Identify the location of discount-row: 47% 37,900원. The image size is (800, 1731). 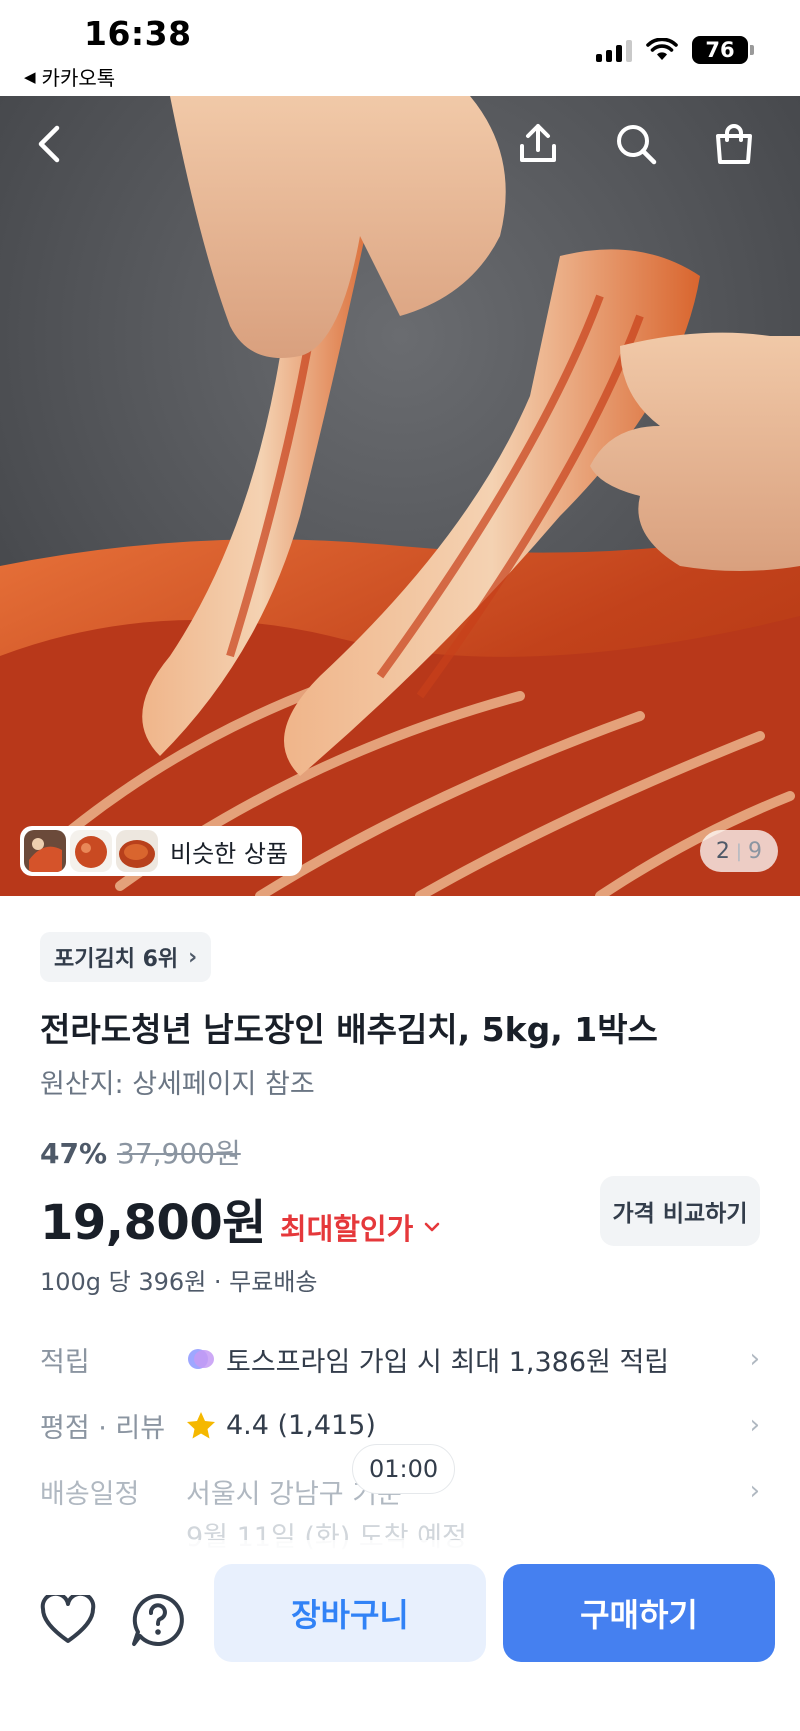
(140, 1152).